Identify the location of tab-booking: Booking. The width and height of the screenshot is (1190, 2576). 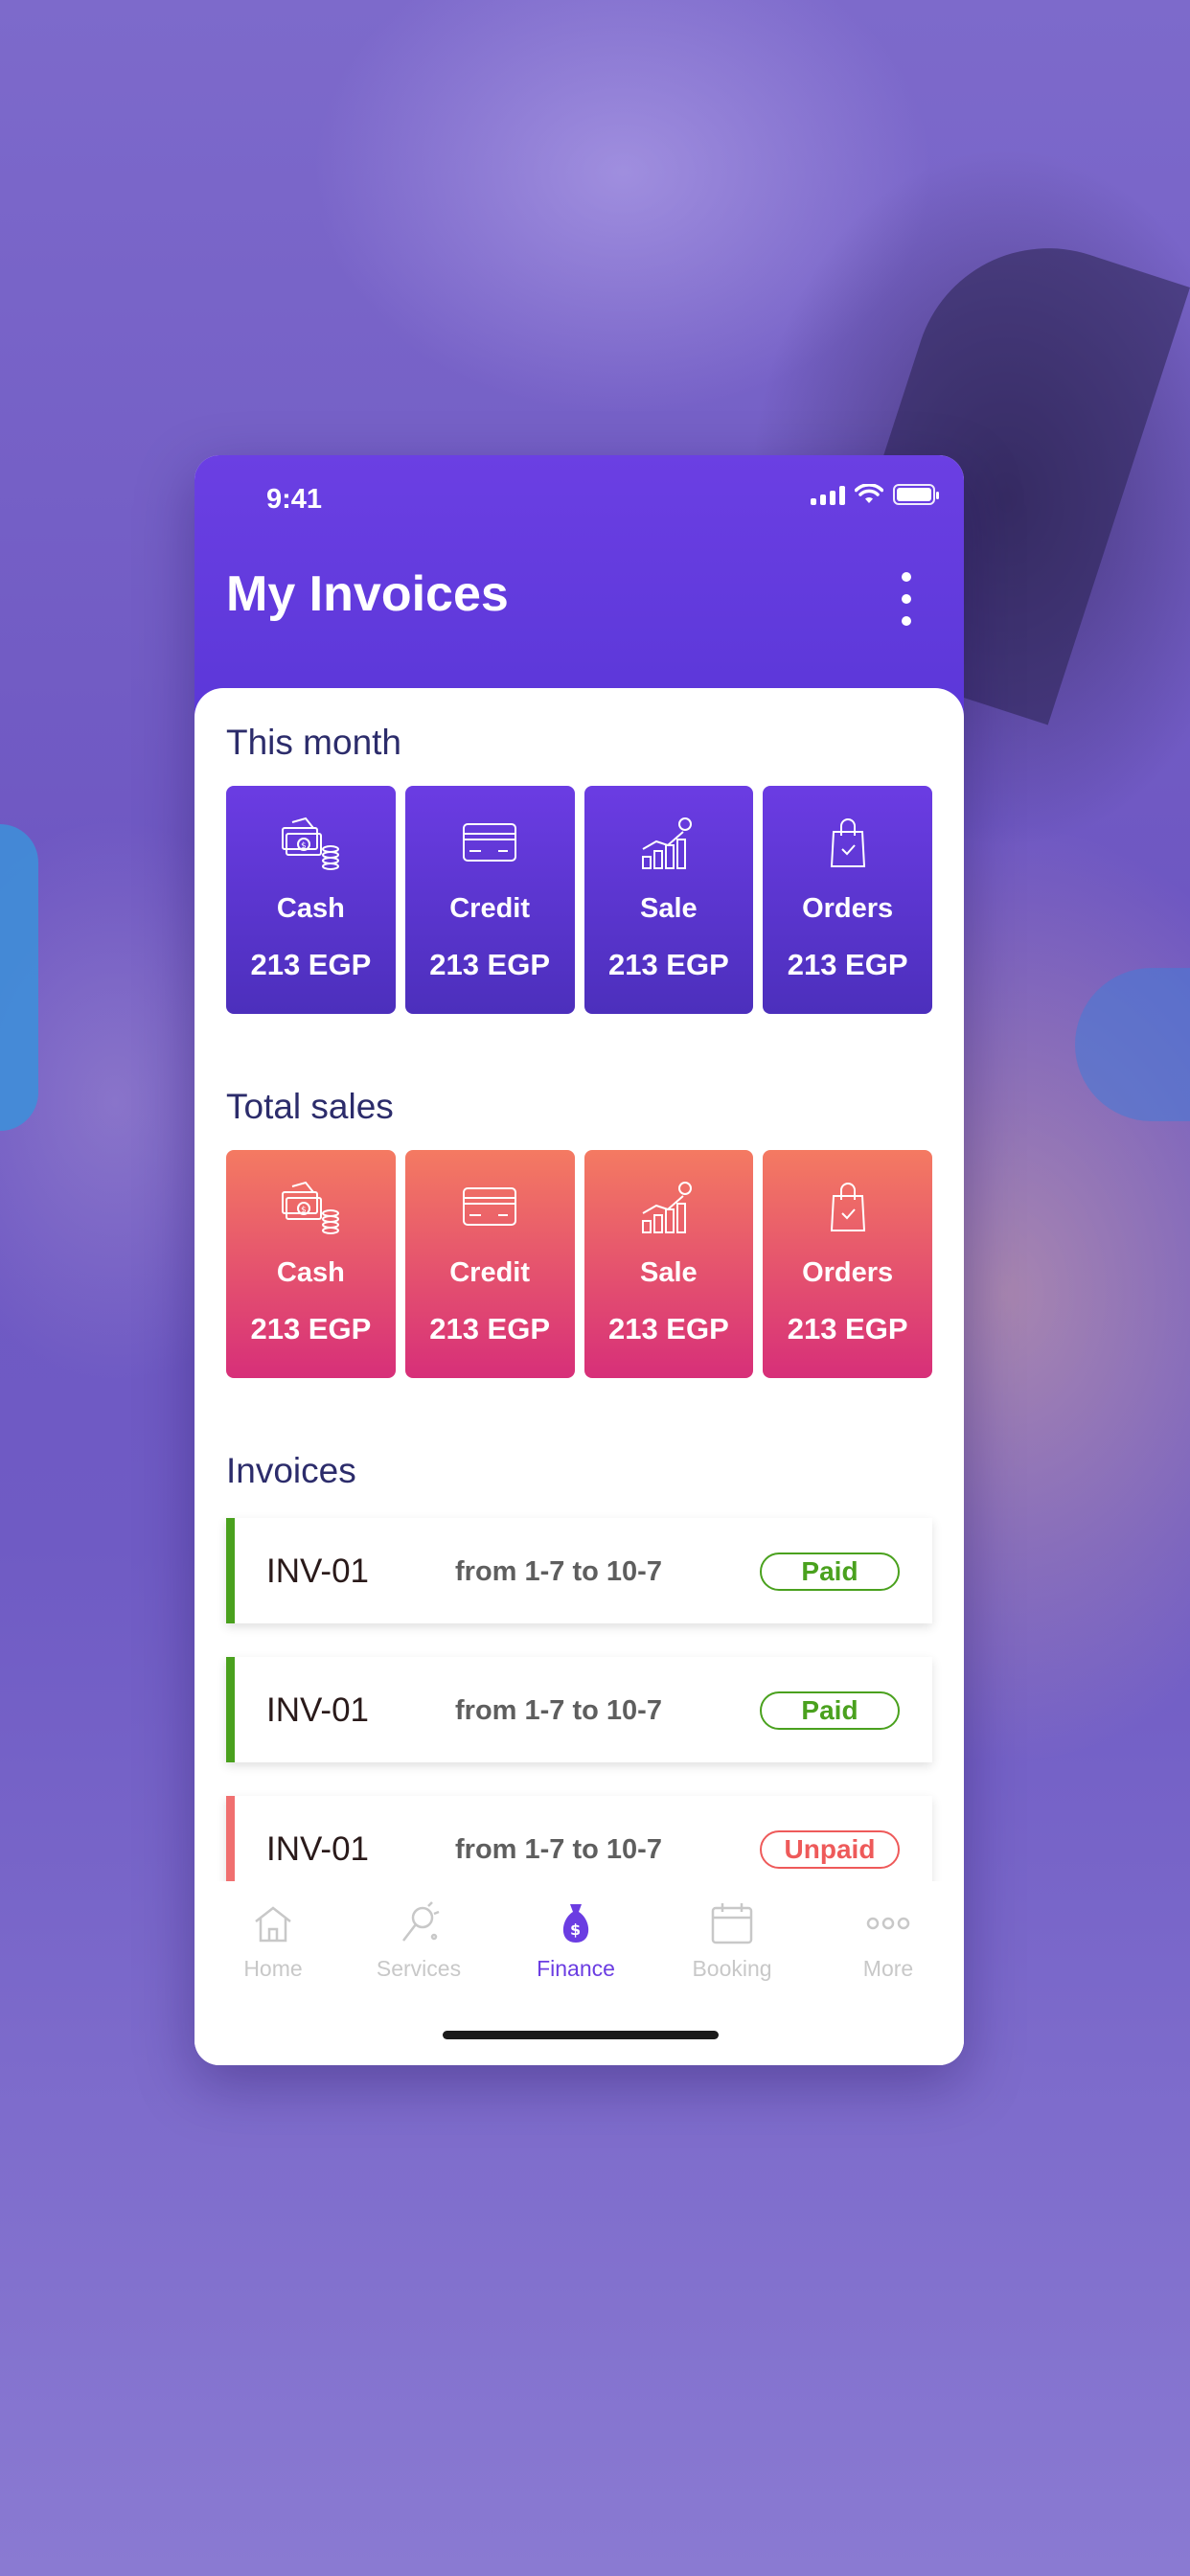
(732, 1941).